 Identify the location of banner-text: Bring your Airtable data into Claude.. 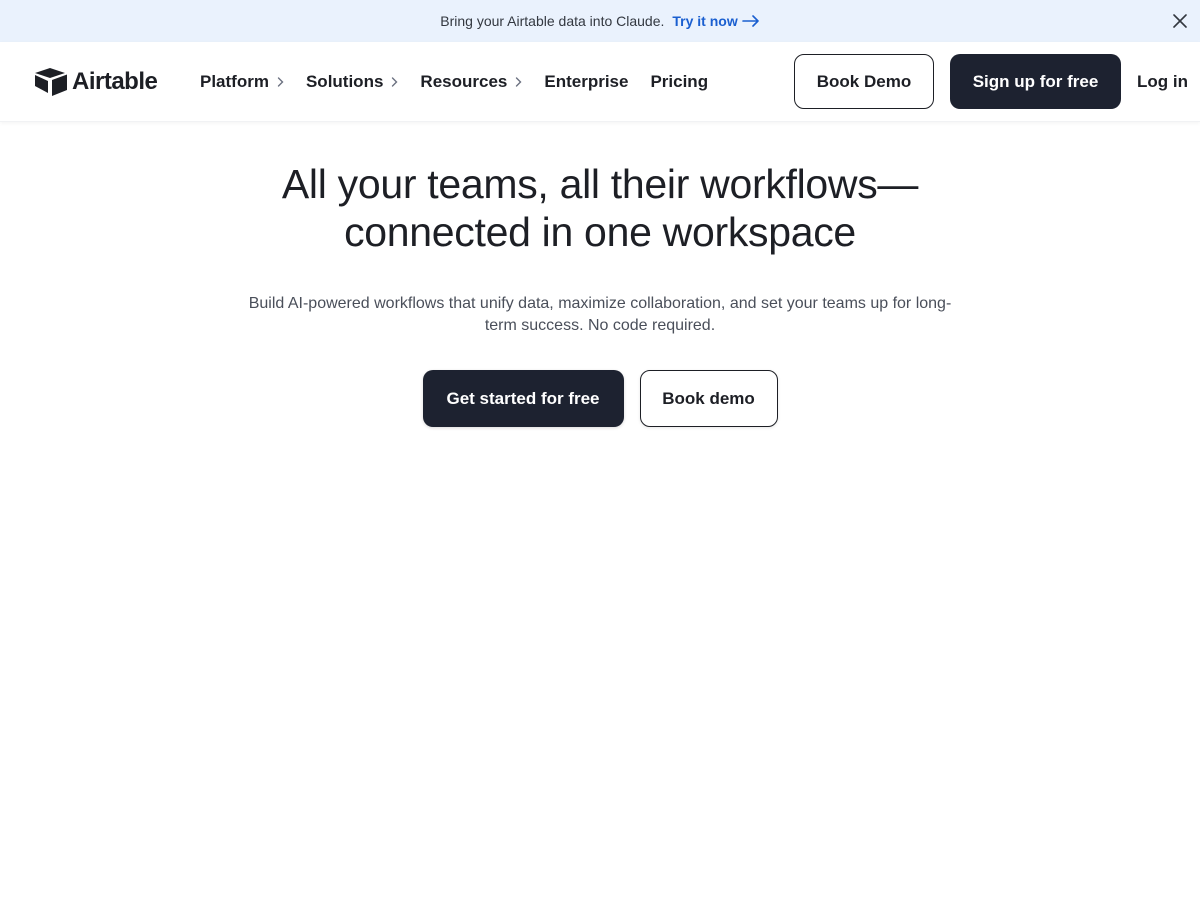
(552, 21).